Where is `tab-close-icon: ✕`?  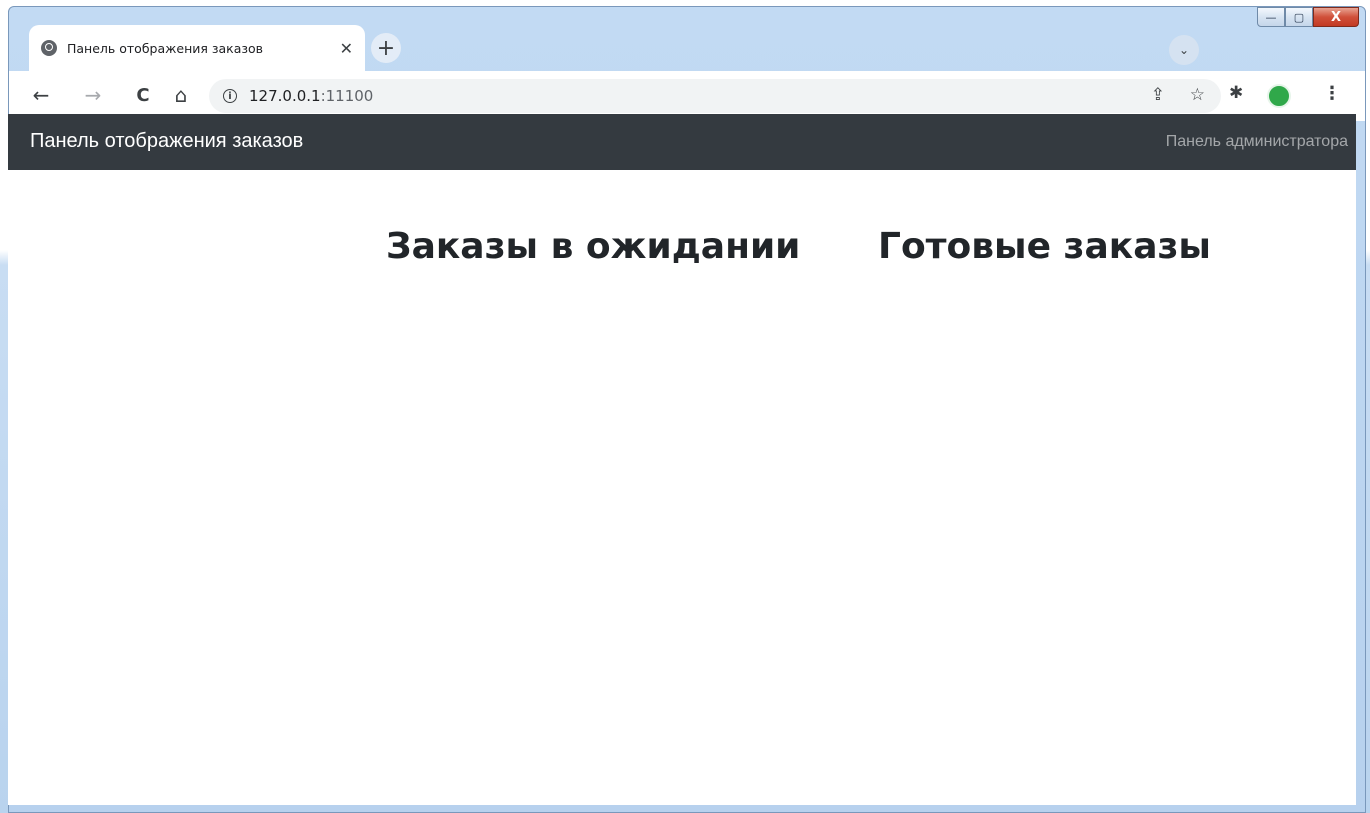
tab-close-icon: ✕ is located at coordinates (346, 48).